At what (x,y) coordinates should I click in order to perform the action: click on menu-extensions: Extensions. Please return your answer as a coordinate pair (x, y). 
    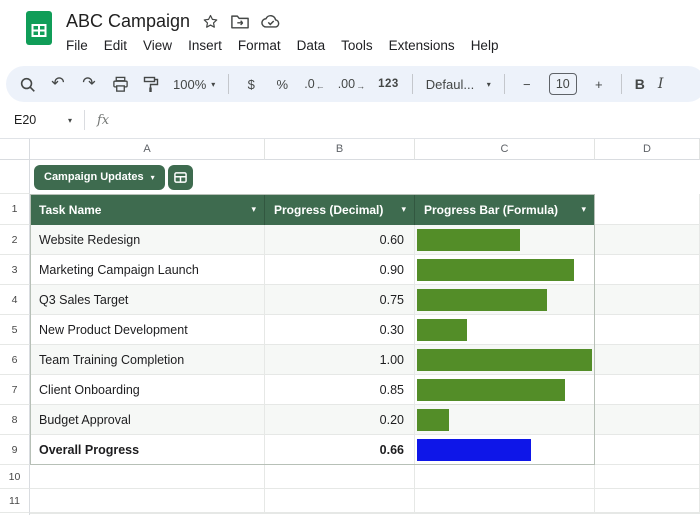
    Looking at the image, I should click on (422, 45).